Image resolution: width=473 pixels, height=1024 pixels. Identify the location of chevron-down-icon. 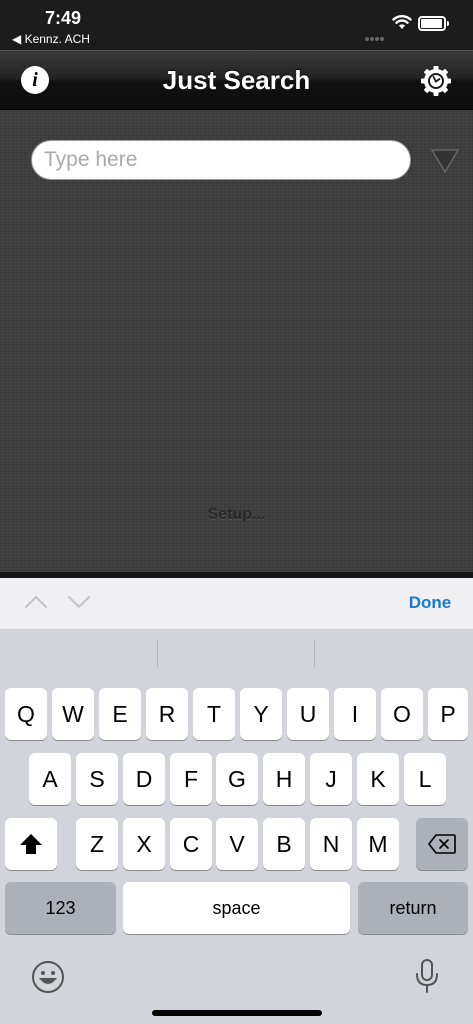
(79, 602).